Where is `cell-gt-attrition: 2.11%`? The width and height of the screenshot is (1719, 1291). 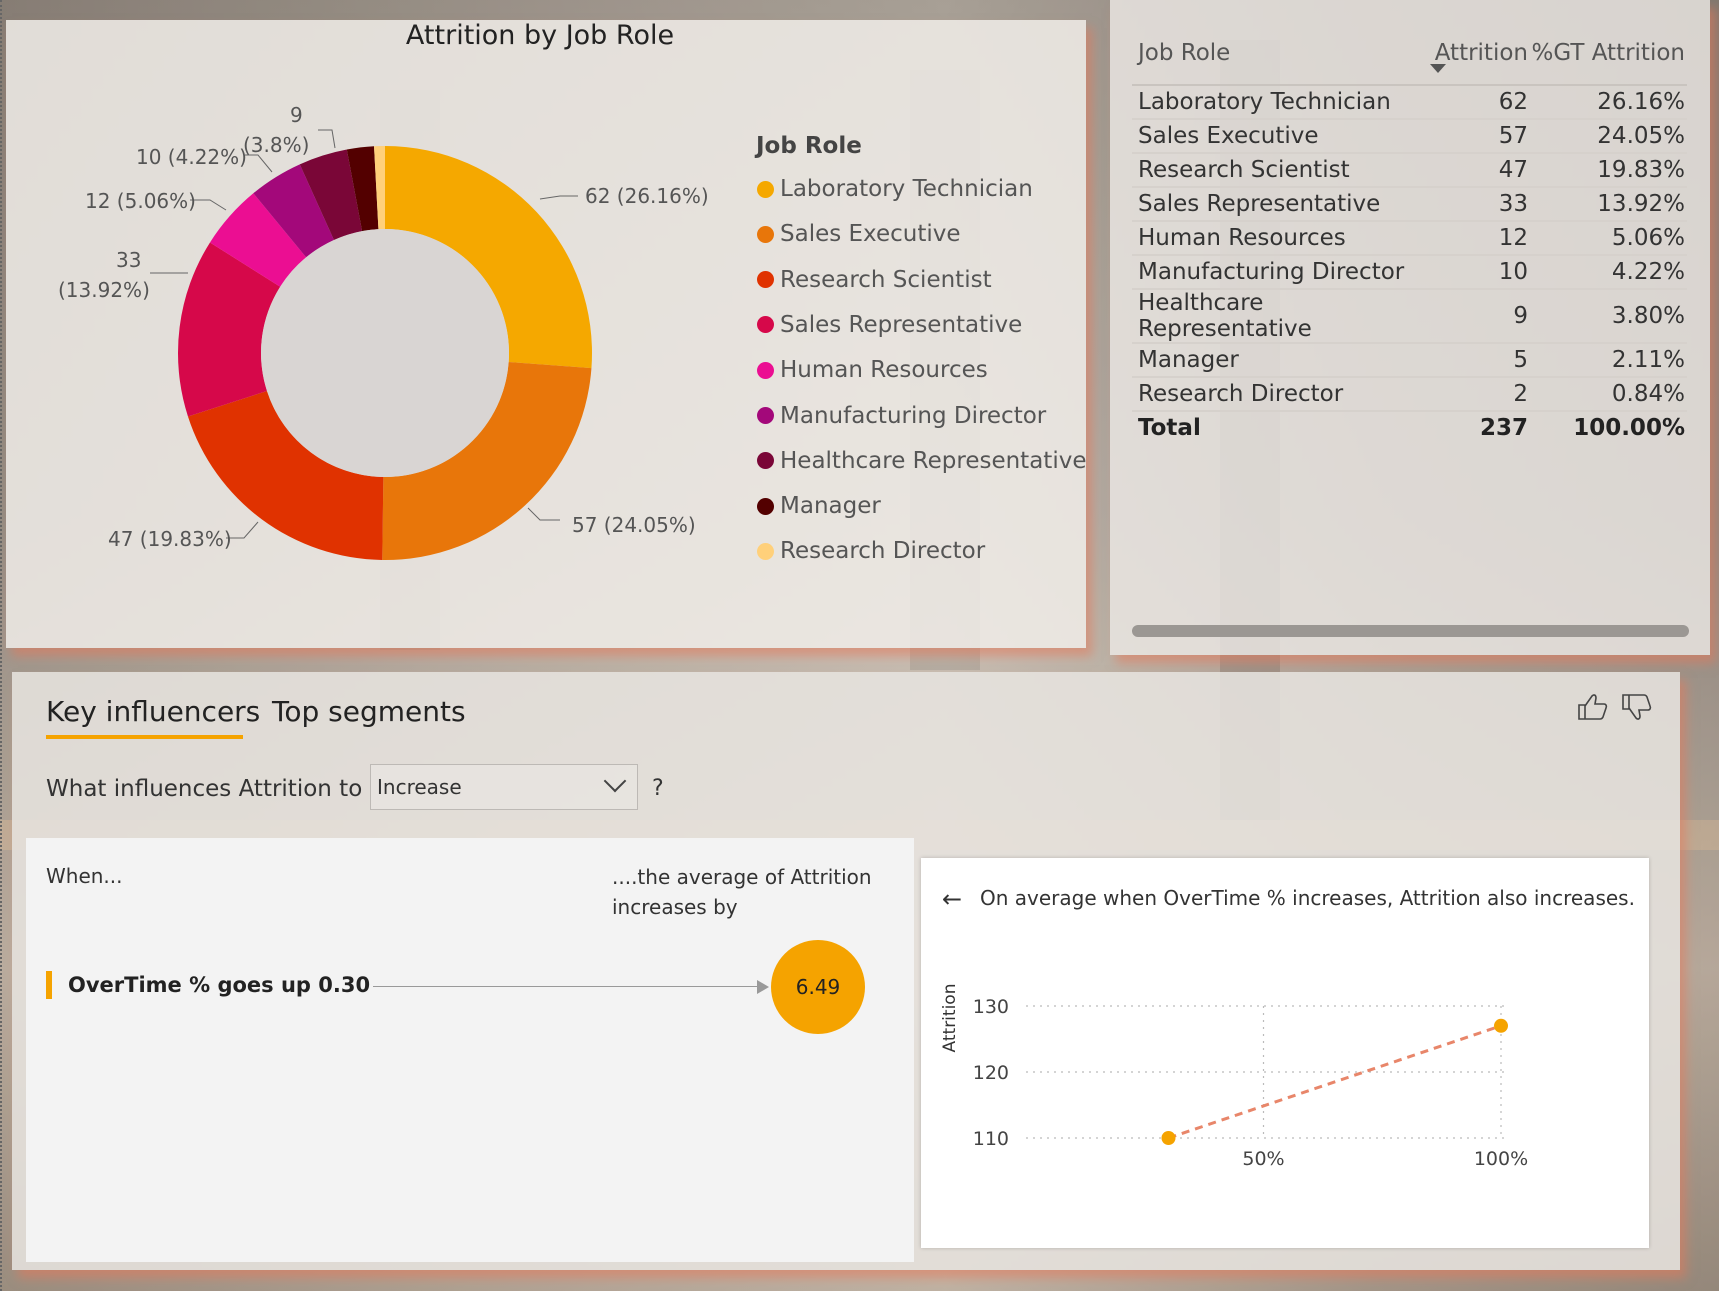 cell-gt-attrition: 2.11% is located at coordinates (1608, 360).